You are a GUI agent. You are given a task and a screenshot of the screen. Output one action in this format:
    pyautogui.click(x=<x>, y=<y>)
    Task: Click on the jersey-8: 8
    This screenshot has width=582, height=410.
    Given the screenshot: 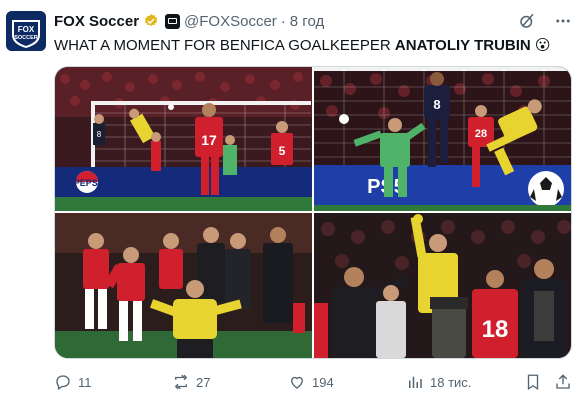 What is the action you would take?
    pyautogui.click(x=99, y=134)
    